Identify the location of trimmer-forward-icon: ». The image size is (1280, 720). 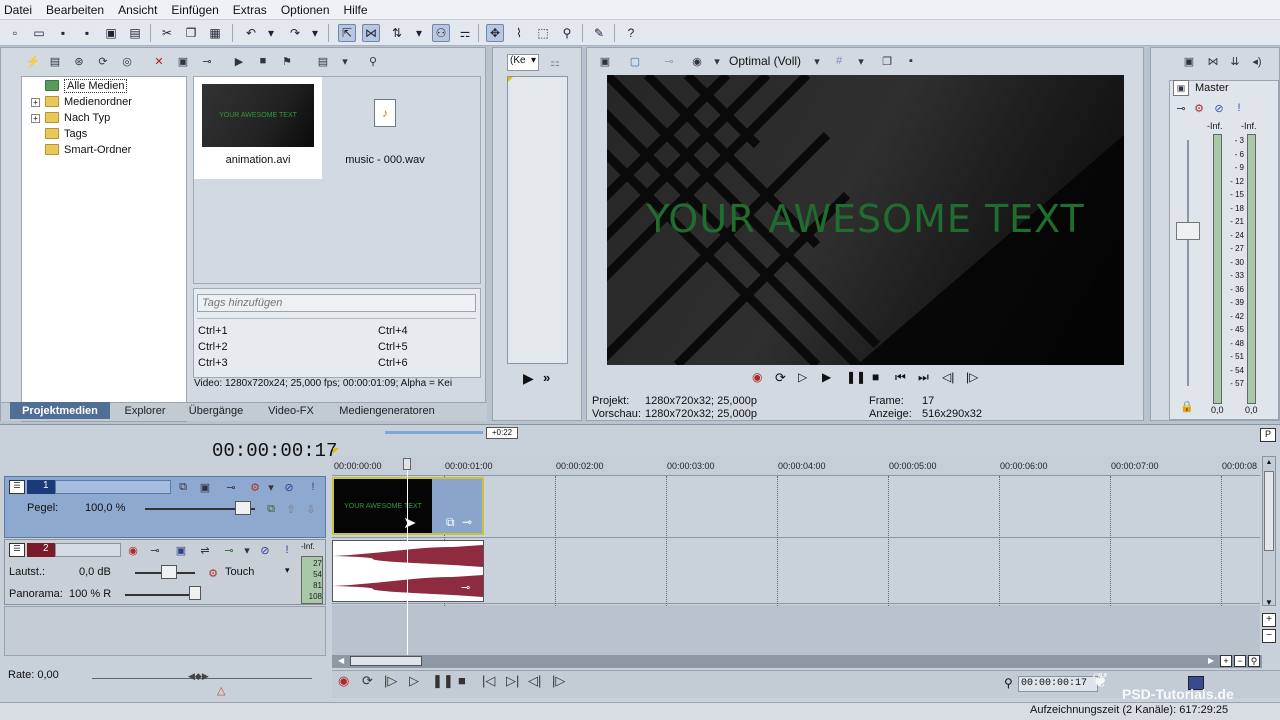
(546, 377).